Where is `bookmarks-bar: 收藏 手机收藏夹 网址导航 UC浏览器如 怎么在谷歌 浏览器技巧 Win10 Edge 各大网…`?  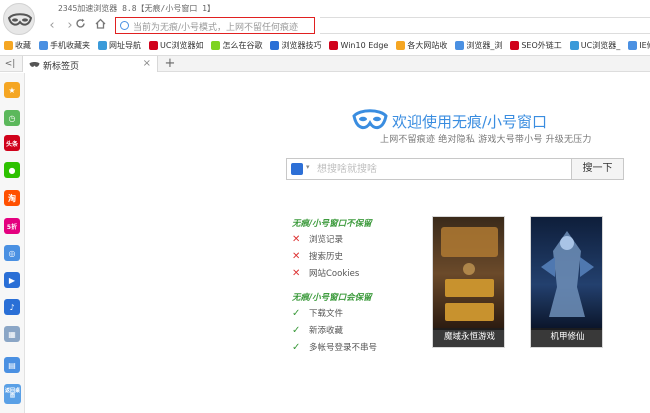 bookmarks-bar: 收藏 手机收藏夹 网址导航 UC浏览器如 怎么在谷歌 浏览器技巧 Win10 Edge 各大网… is located at coordinates (325, 45).